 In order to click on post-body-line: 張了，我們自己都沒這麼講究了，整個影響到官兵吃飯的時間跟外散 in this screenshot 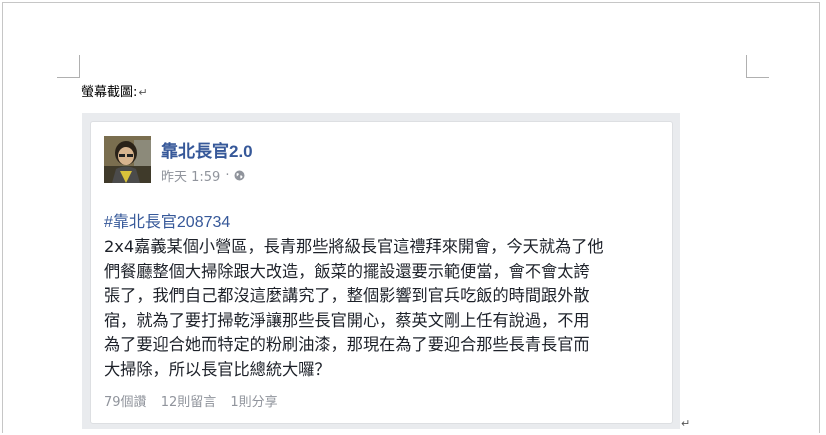, I will do `click(347, 295)`.